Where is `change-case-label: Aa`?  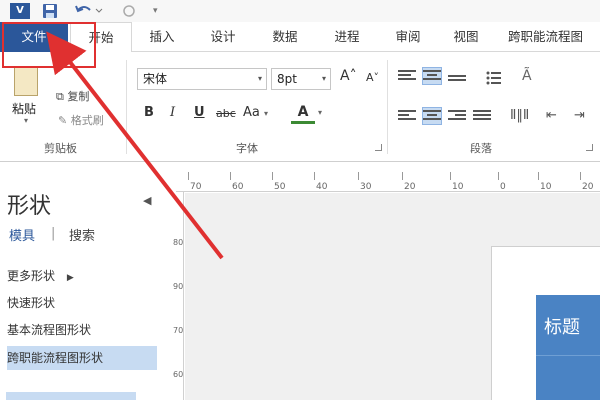 change-case-label: Aa is located at coordinates (251, 112).